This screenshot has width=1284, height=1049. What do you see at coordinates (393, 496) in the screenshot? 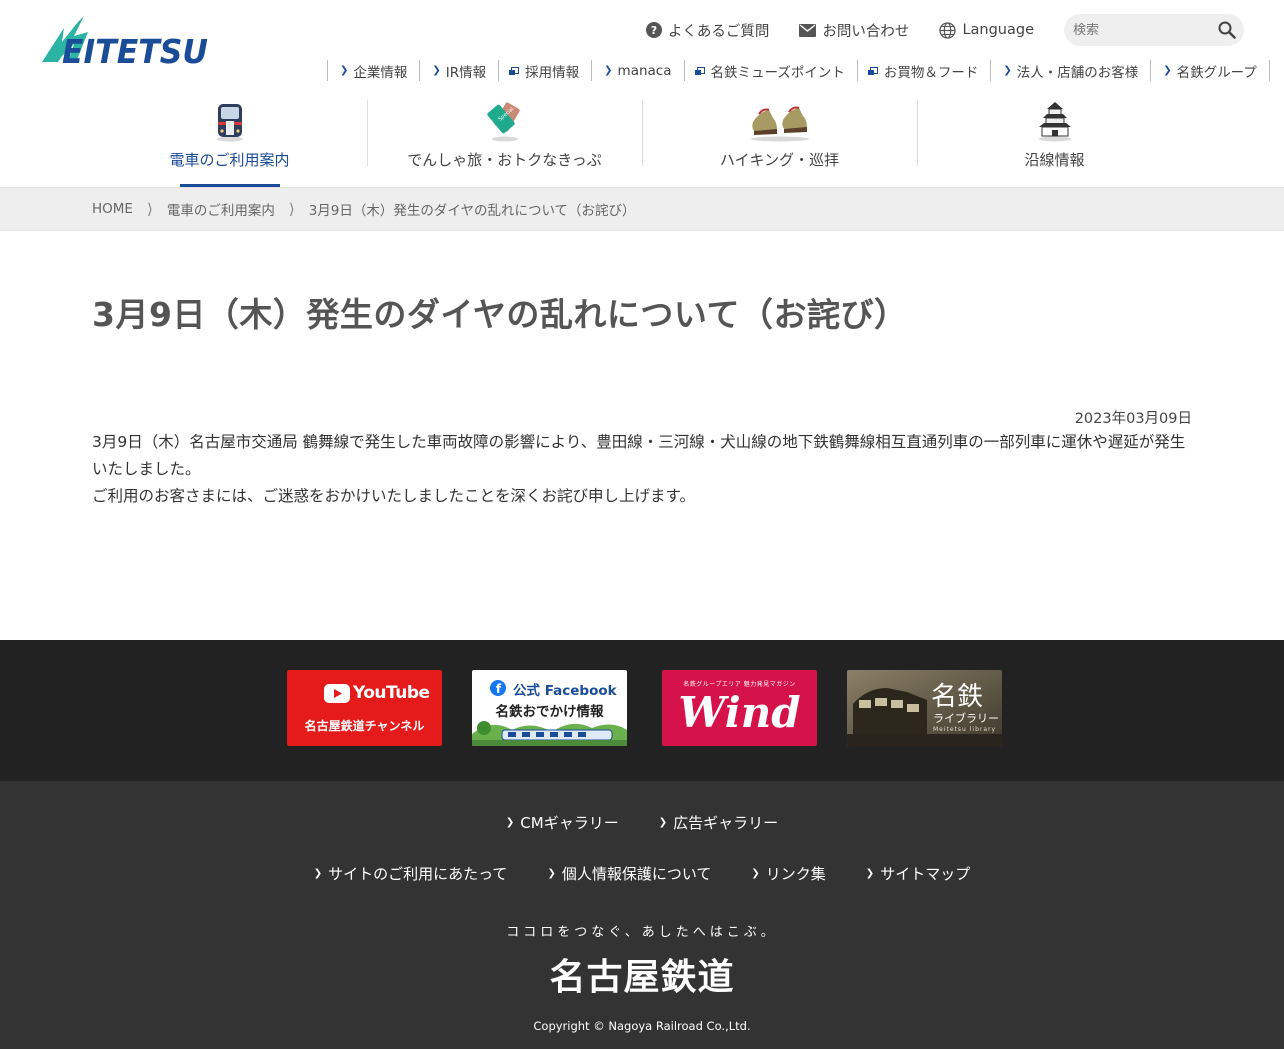
I see `article-paragraph: ご利用のお客さまには、ご迷惑をおかけいたしましたことを深くお詫び申し上げます。` at bounding box center [393, 496].